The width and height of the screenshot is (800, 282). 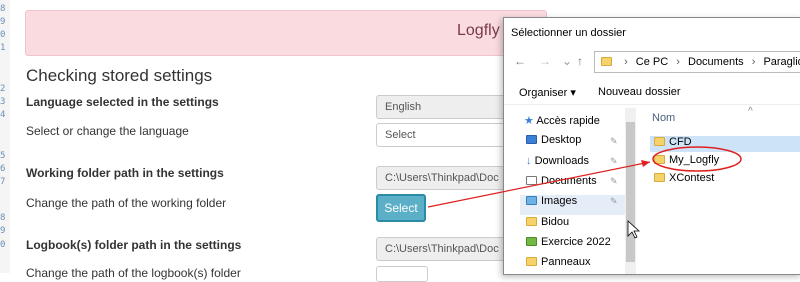 I want to click on dialog-command-bar: Organiser ▾ Nouveau dossier, so click(x=652, y=92).